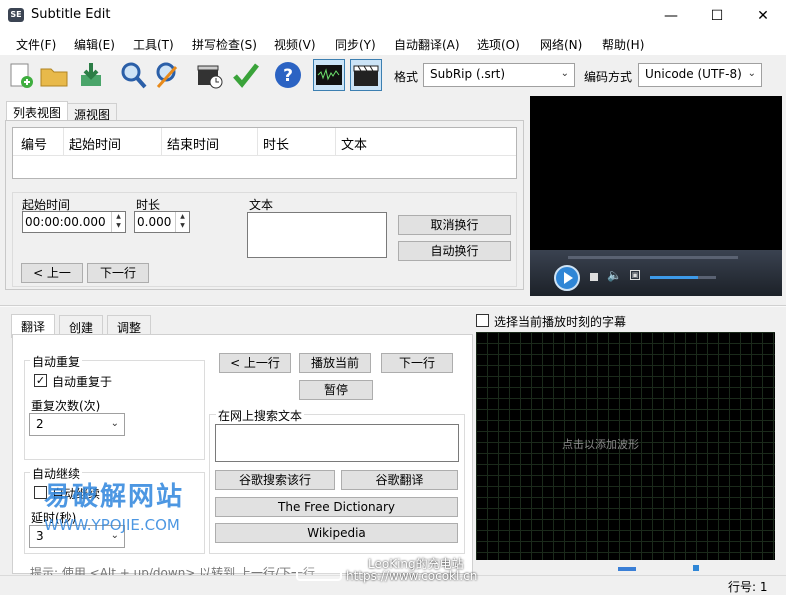 This screenshot has width=786, height=595. What do you see at coordinates (763, 15) in the screenshot?
I see `close-button: ✕` at bounding box center [763, 15].